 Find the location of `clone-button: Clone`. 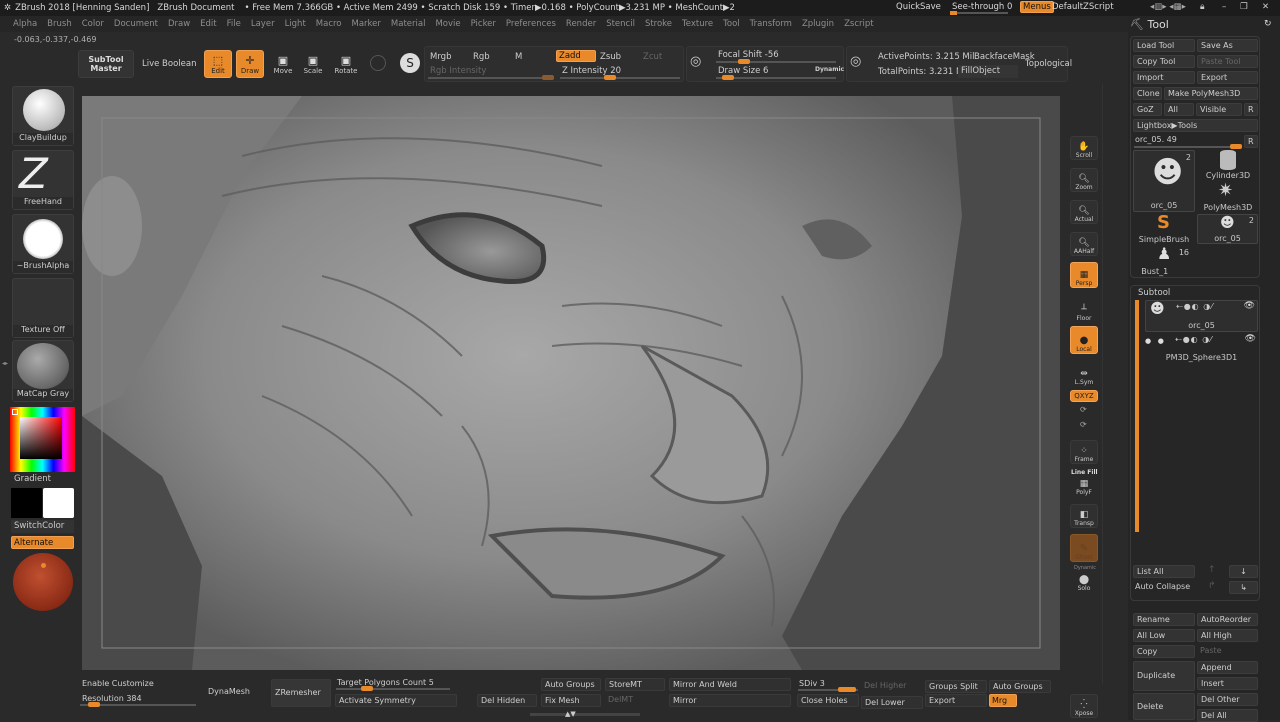

clone-button: Clone is located at coordinates (1147, 93).